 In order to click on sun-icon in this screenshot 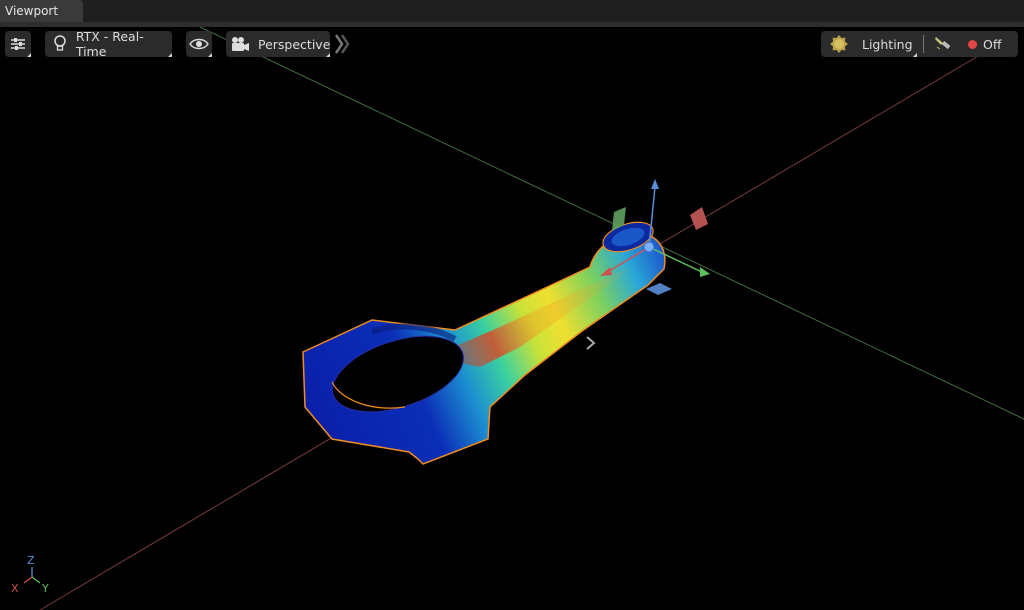, I will do `click(839, 44)`.